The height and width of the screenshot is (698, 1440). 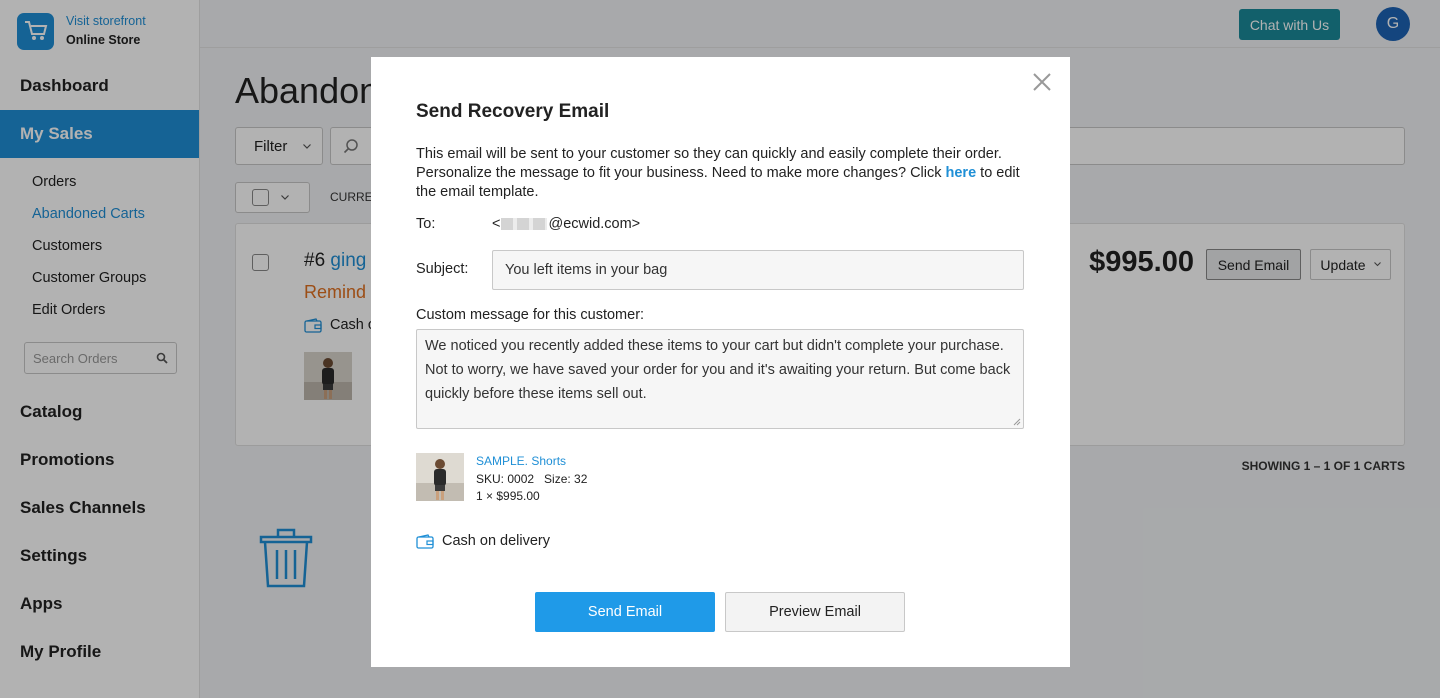 I want to click on payment-row: Cash on delivery, so click(x=483, y=541).